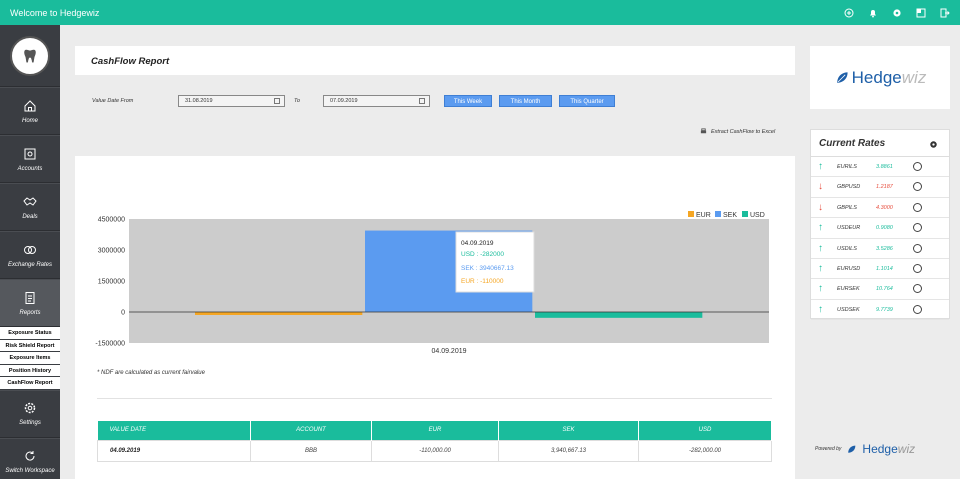  Describe the element at coordinates (30, 207) in the screenshot. I see `sidebar-item-deals: Deals` at that location.